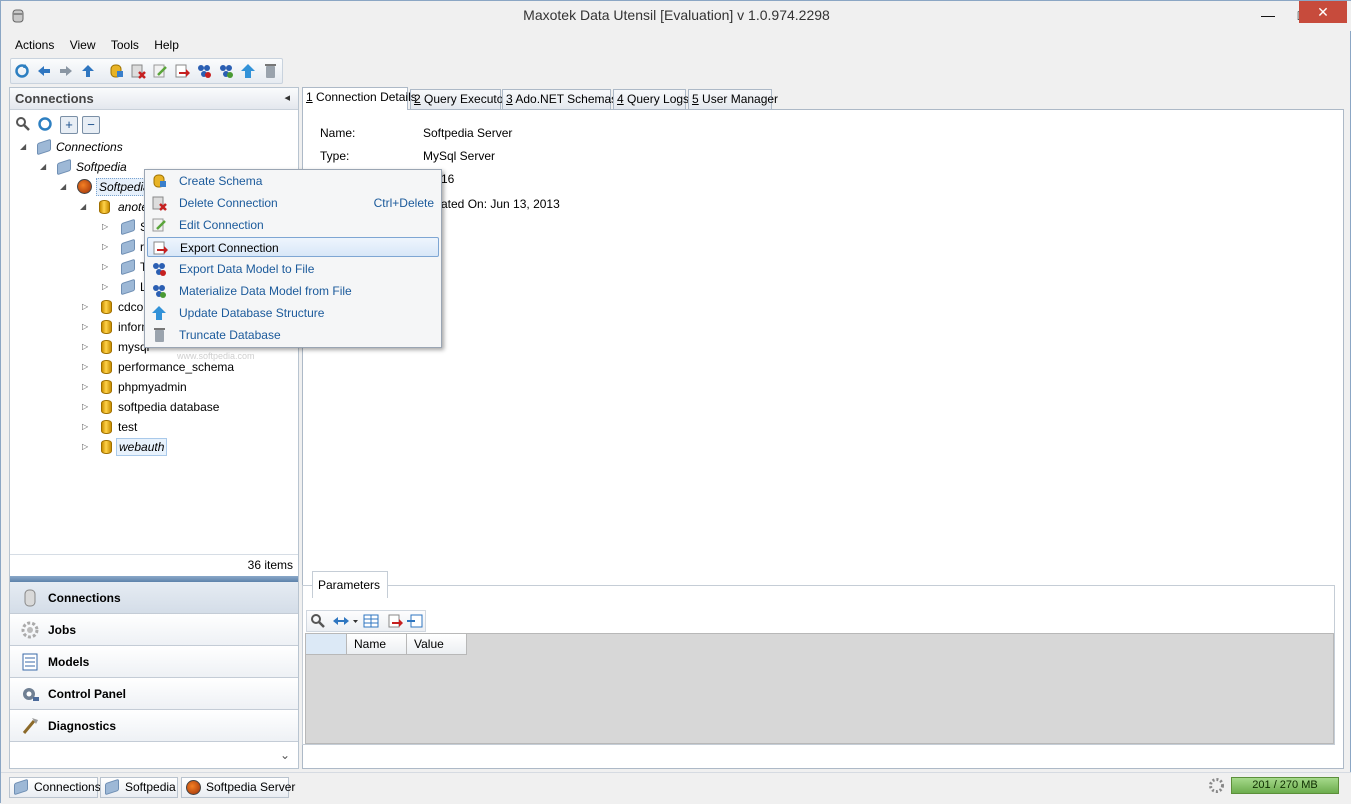 The width and height of the screenshot is (1351, 804). I want to click on forward-icon, so click(66, 71).